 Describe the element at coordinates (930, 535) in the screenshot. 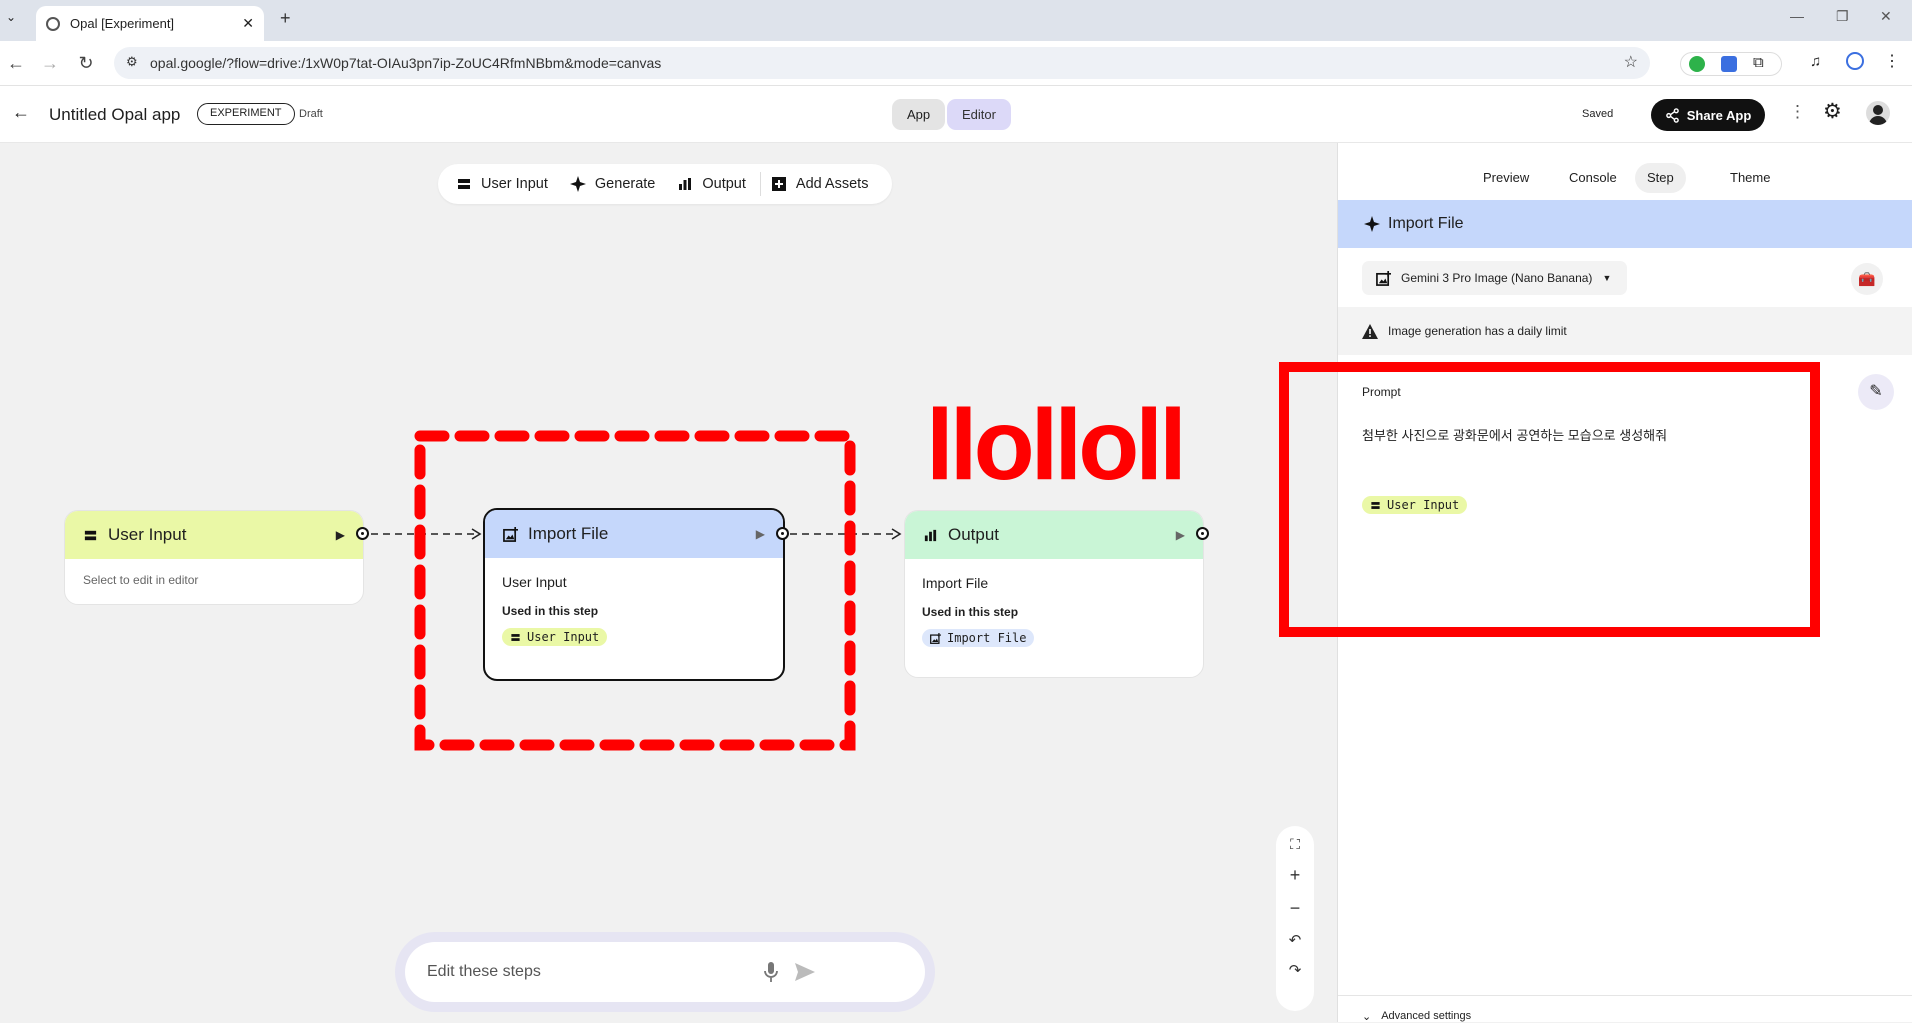

I see `output-chart-icon` at that location.